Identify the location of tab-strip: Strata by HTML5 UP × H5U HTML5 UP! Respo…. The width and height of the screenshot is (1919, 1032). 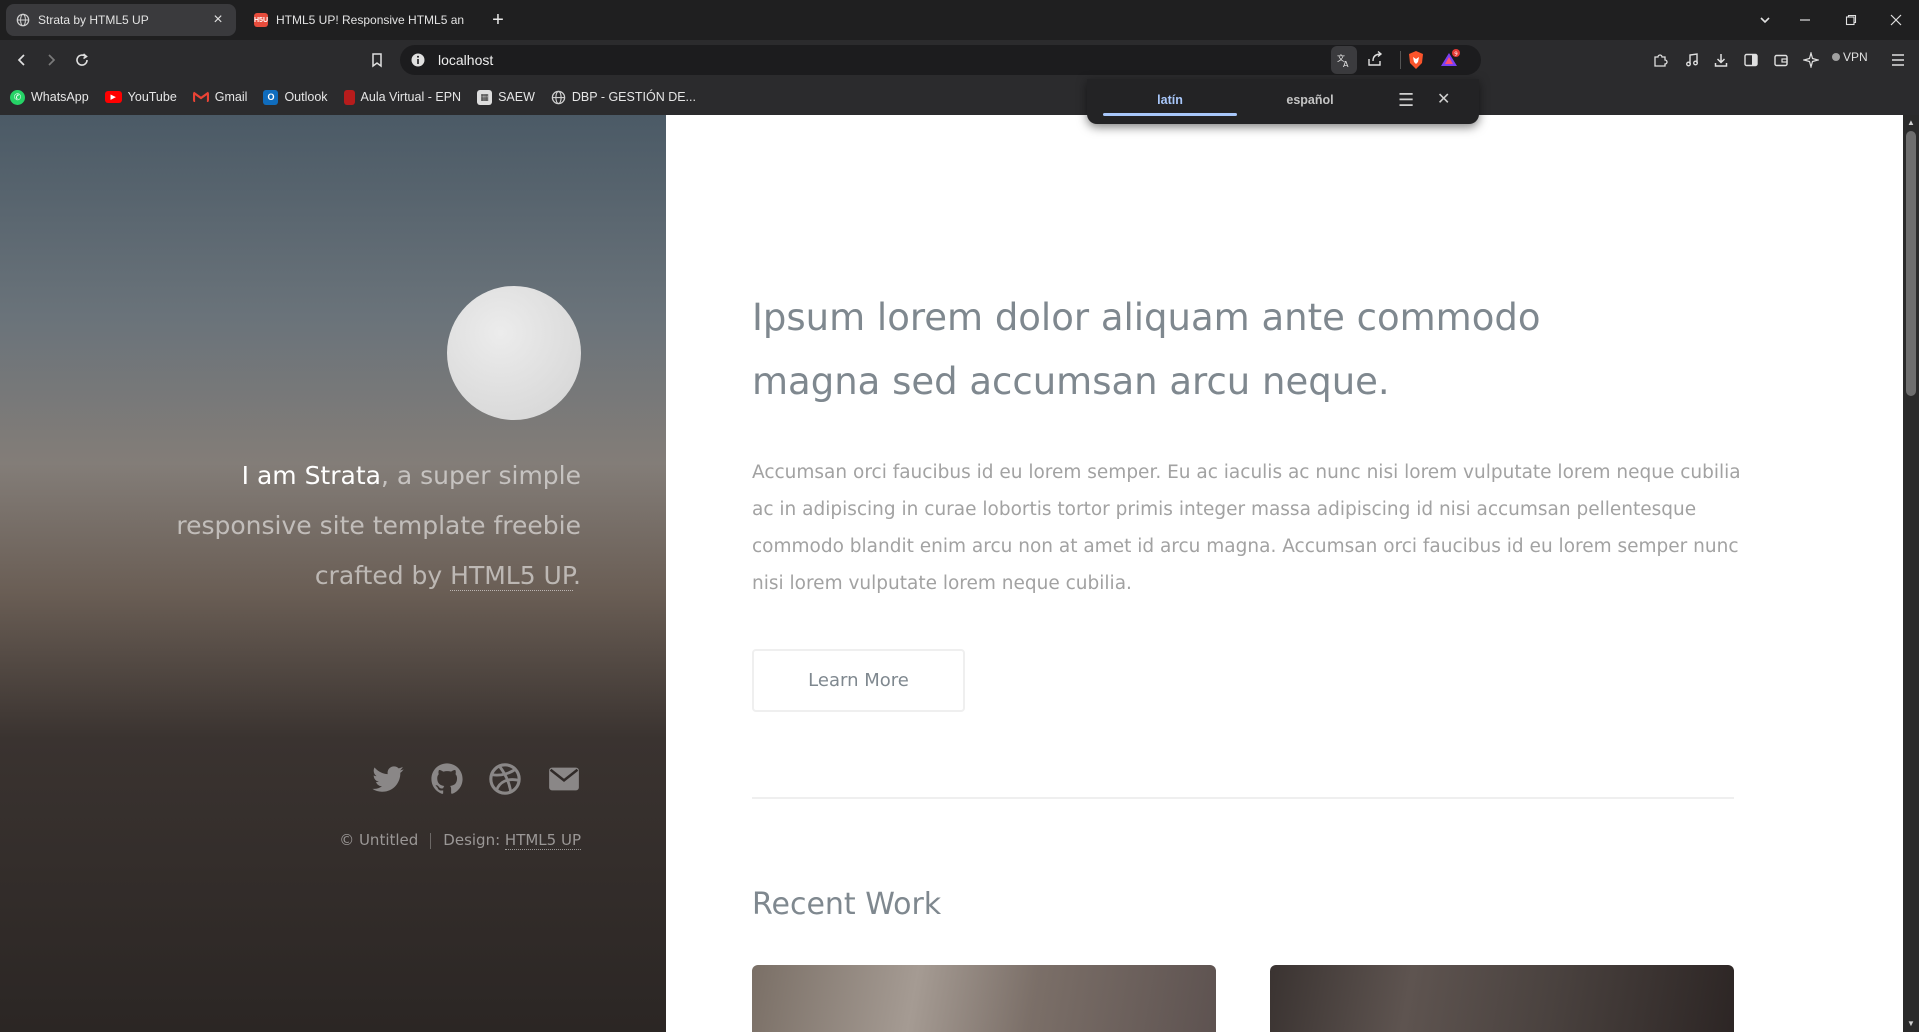
(959, 20).